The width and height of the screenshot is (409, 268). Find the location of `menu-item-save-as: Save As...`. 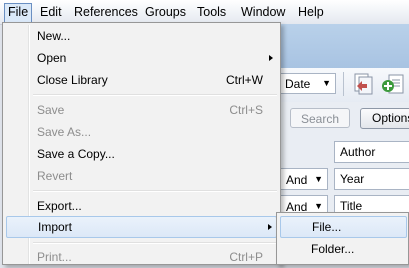

menu-item-save-as: Save As... is located at coordinates (141, 132).